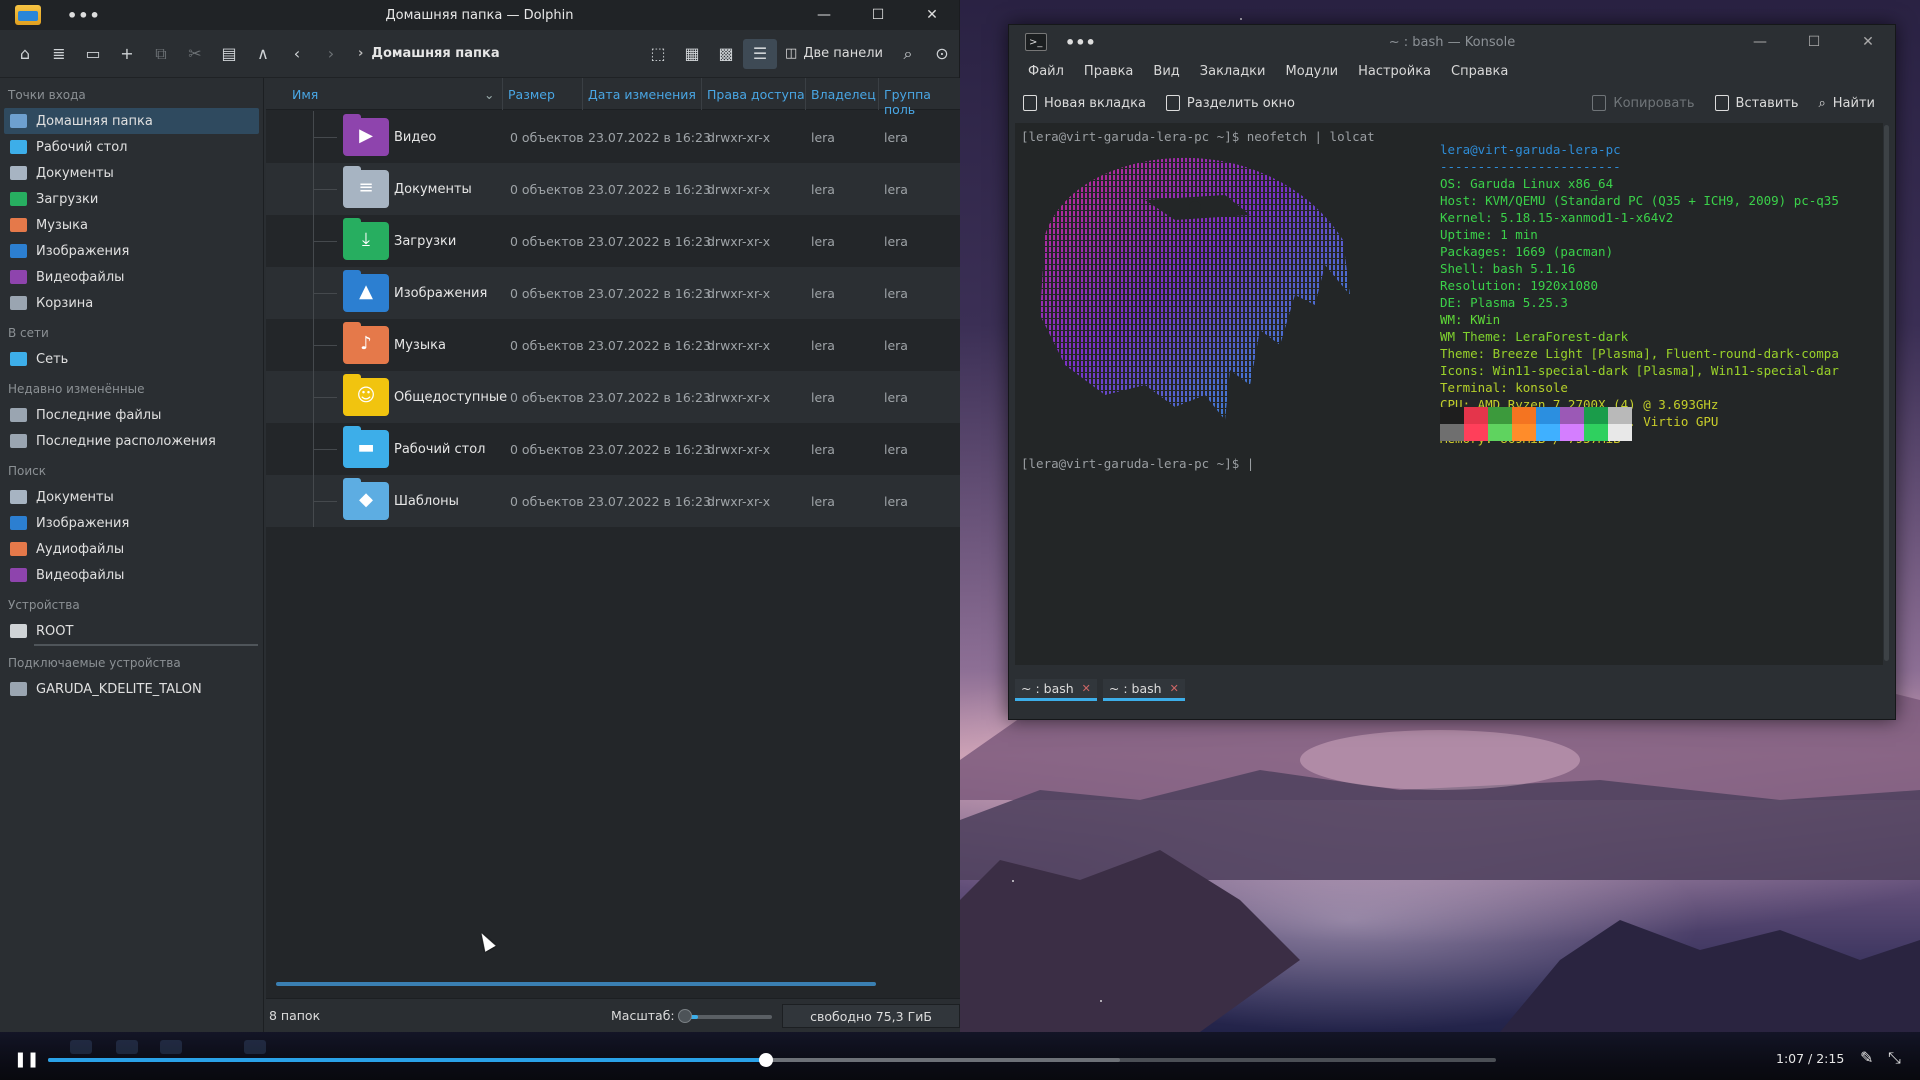 The image size is (1920, 1080). What do you see at coordinates (18, 199) in the screenshot?
I see `downloads-folder-icon` at bounding box center [18, 199].